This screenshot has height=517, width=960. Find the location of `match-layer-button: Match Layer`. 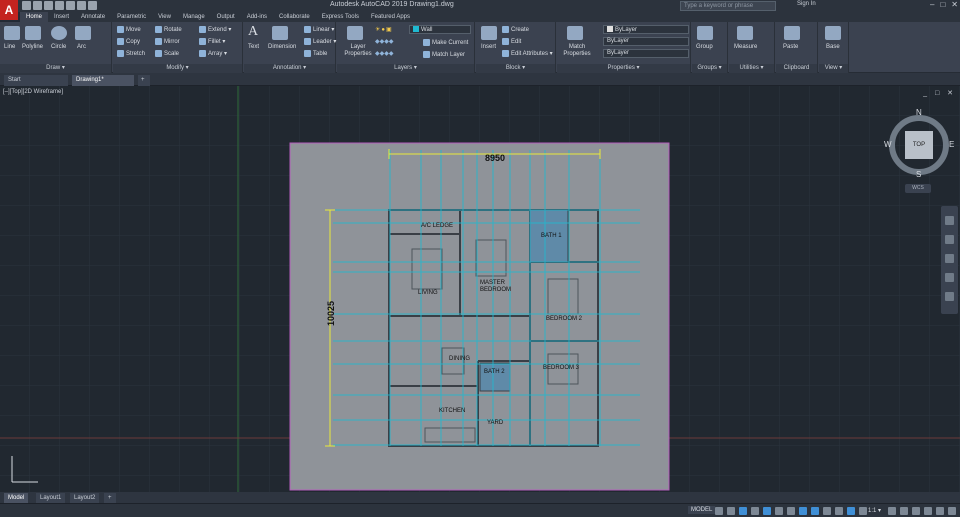

match-layer-button: Match Layer is located at coordinates (444, 54).